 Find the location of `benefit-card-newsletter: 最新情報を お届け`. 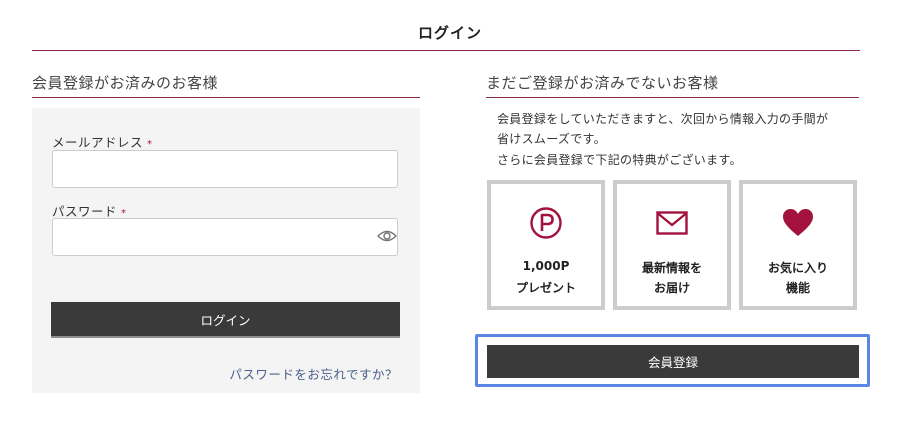

benefit-card-newsletter: 最新情報を お届け is located at coordinates (672, 245).